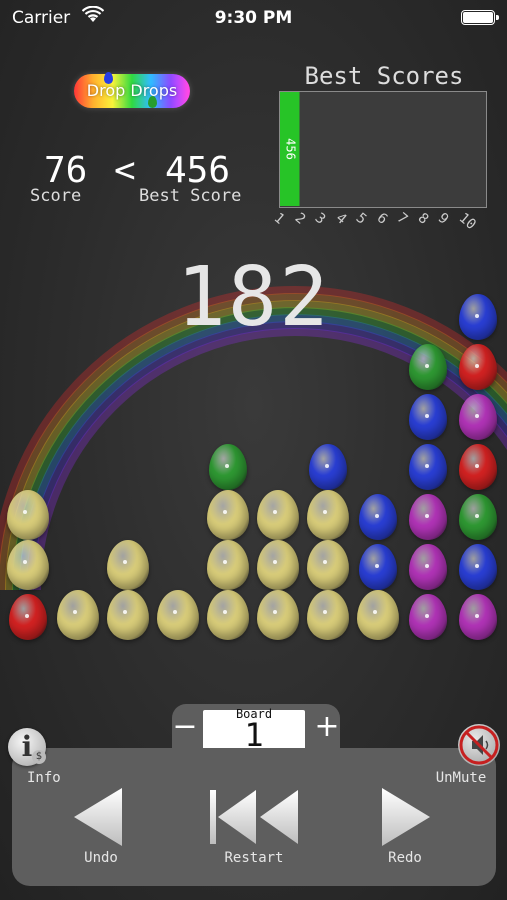  I want to click on undo-button, so click(99, 817).